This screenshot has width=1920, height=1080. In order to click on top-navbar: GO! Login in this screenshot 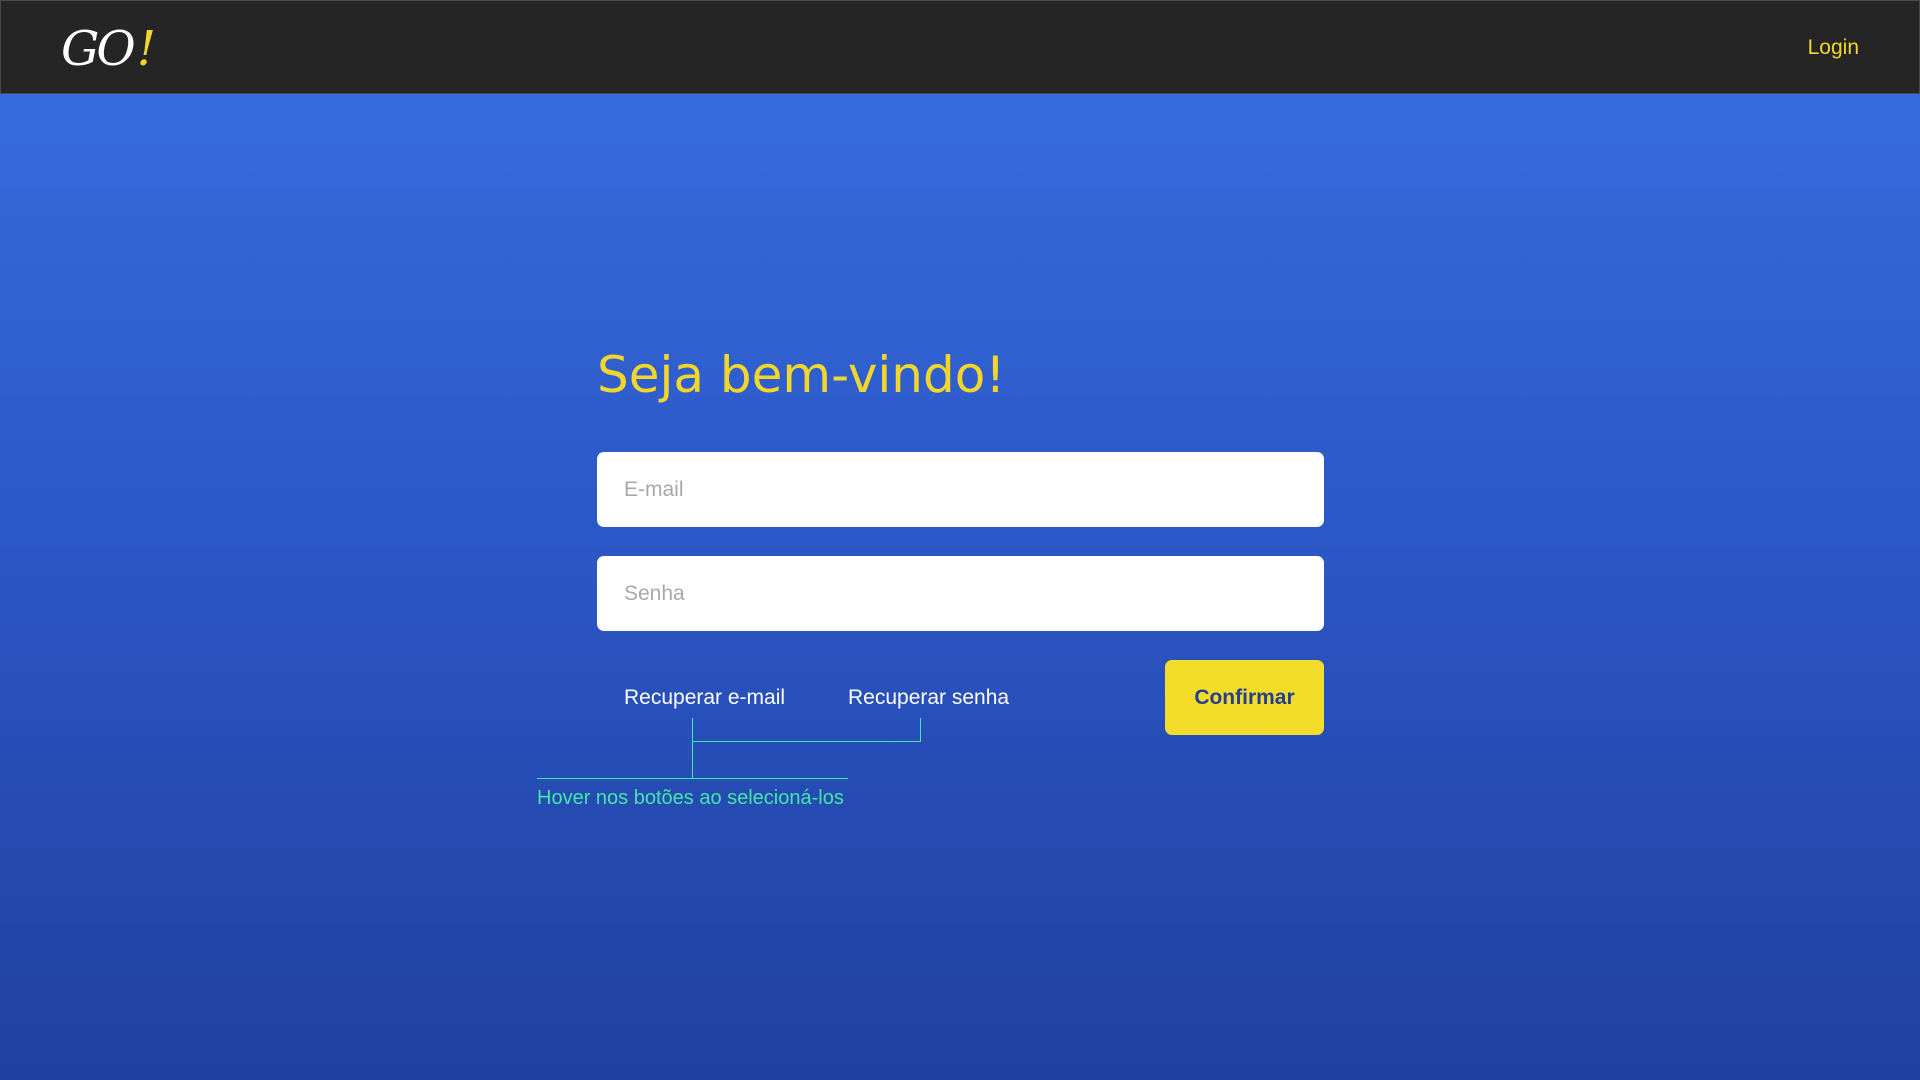, I will do `click(960, 47)`.